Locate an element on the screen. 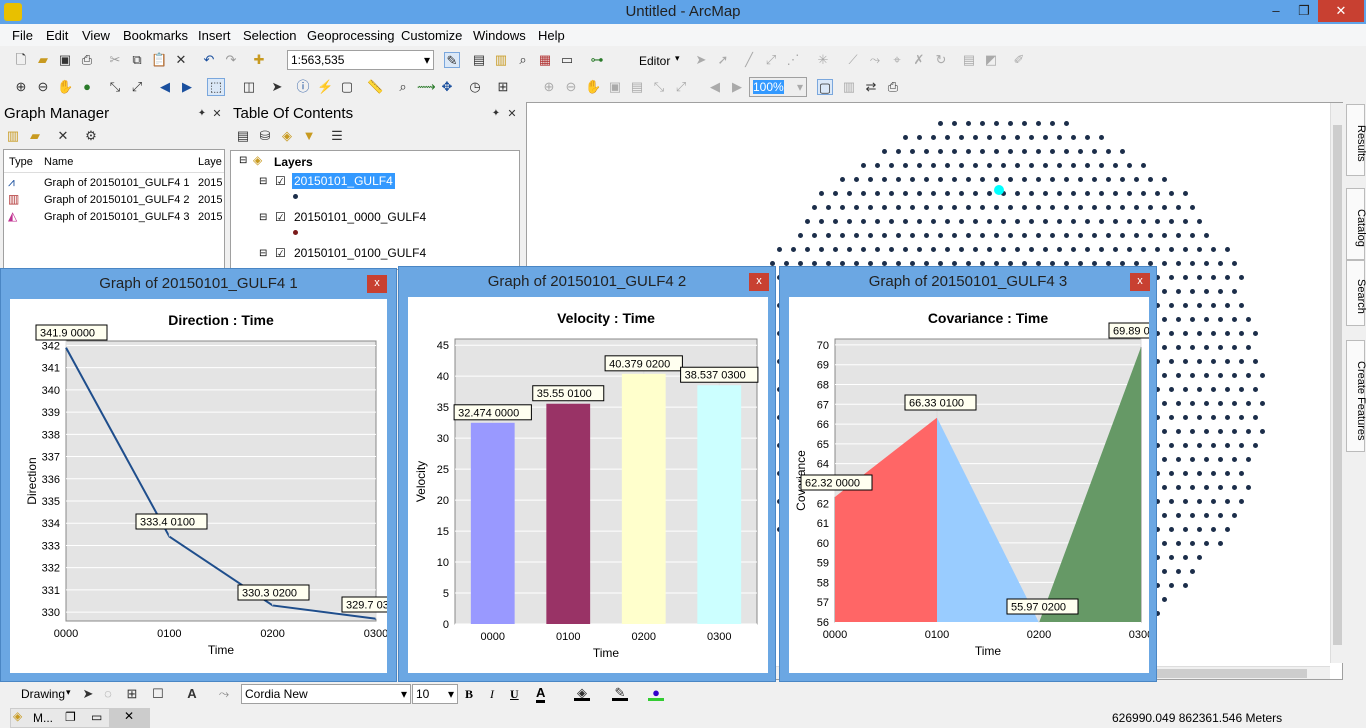 This screenshot has height=728, width=1366. delete-graph-icon: ✕ is located at coordinates (63, 136).